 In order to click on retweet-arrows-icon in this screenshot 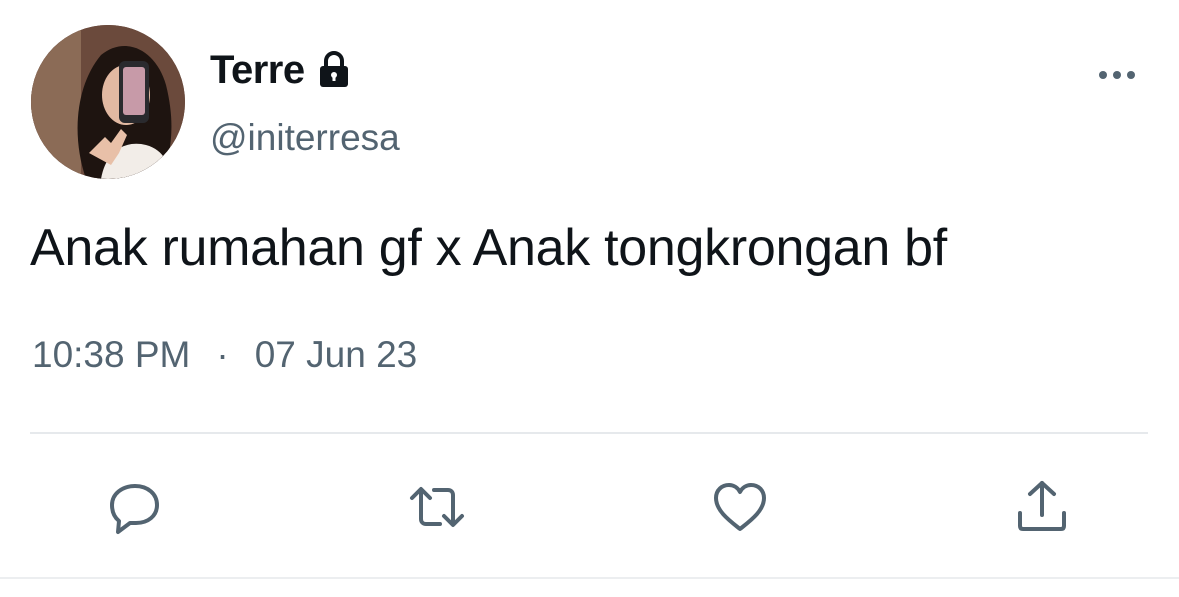, I will do `click(437, 507)`.